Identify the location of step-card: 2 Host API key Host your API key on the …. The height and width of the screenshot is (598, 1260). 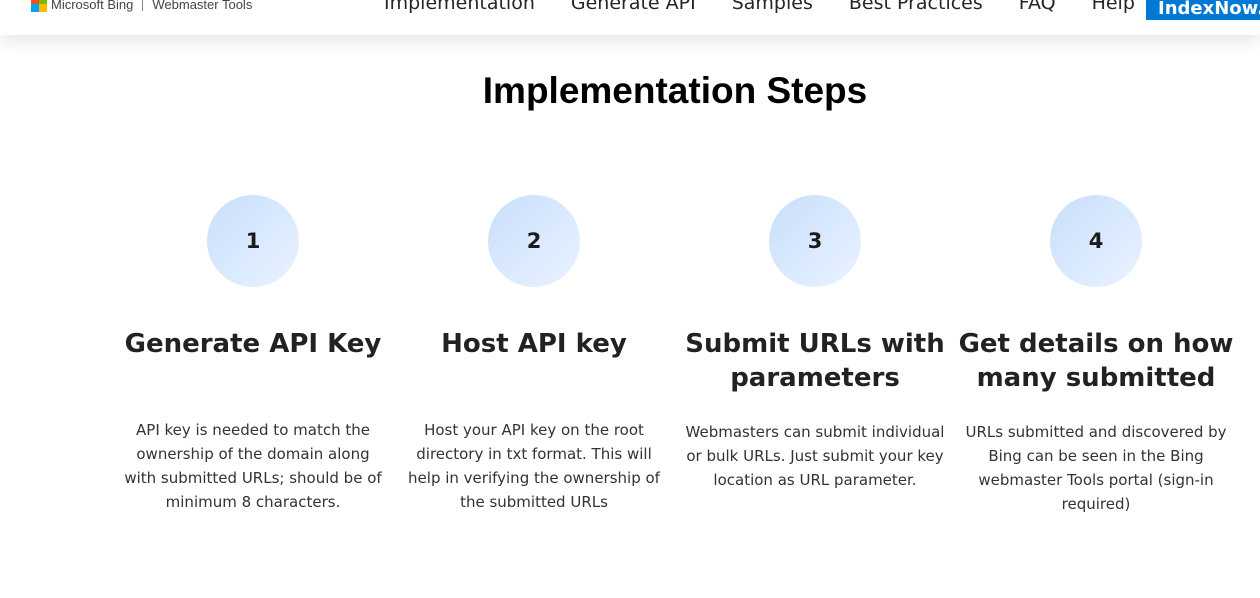
(534, 354).